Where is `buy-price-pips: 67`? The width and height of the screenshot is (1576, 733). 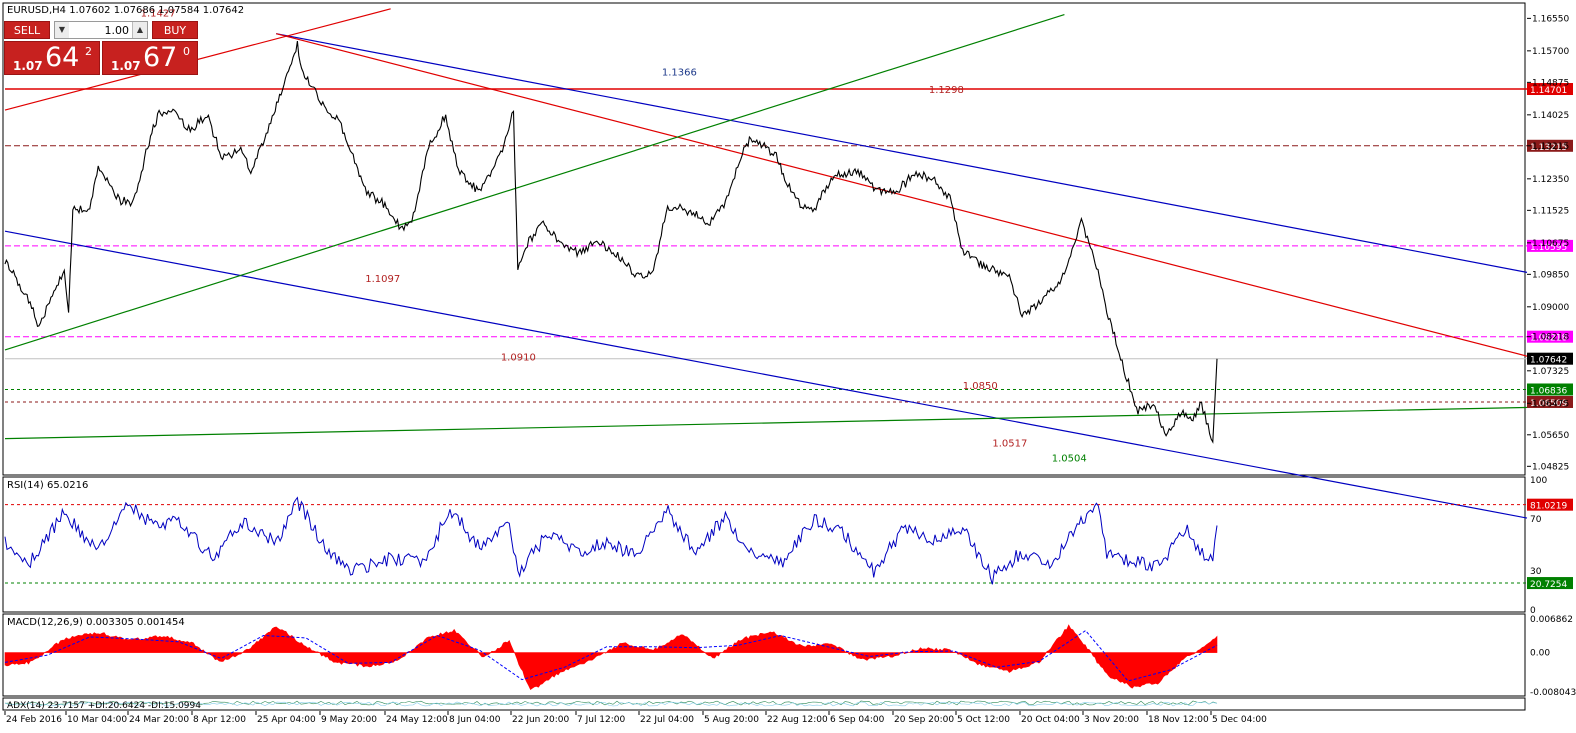 buy-price-pips: 67 is located at coordinates (160, 57).